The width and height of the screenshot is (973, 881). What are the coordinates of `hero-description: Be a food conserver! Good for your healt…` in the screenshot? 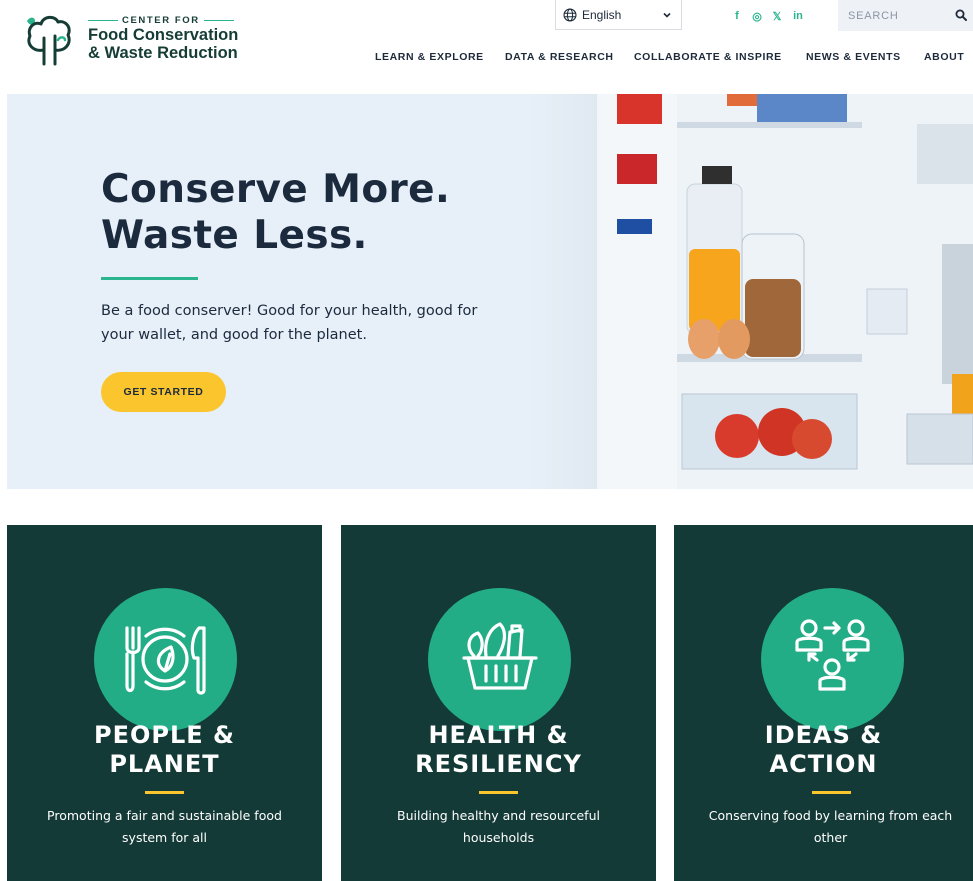 It's located at (289, 323).